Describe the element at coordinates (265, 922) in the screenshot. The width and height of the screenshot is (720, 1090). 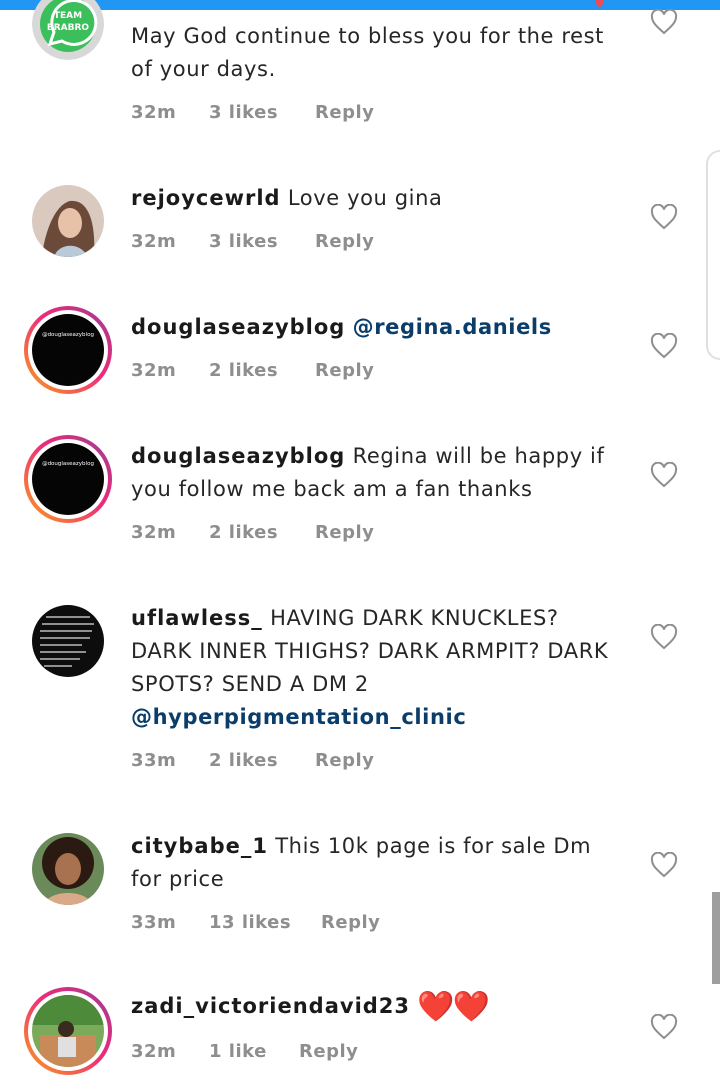
I see `like-count: 13 likes` at that location.